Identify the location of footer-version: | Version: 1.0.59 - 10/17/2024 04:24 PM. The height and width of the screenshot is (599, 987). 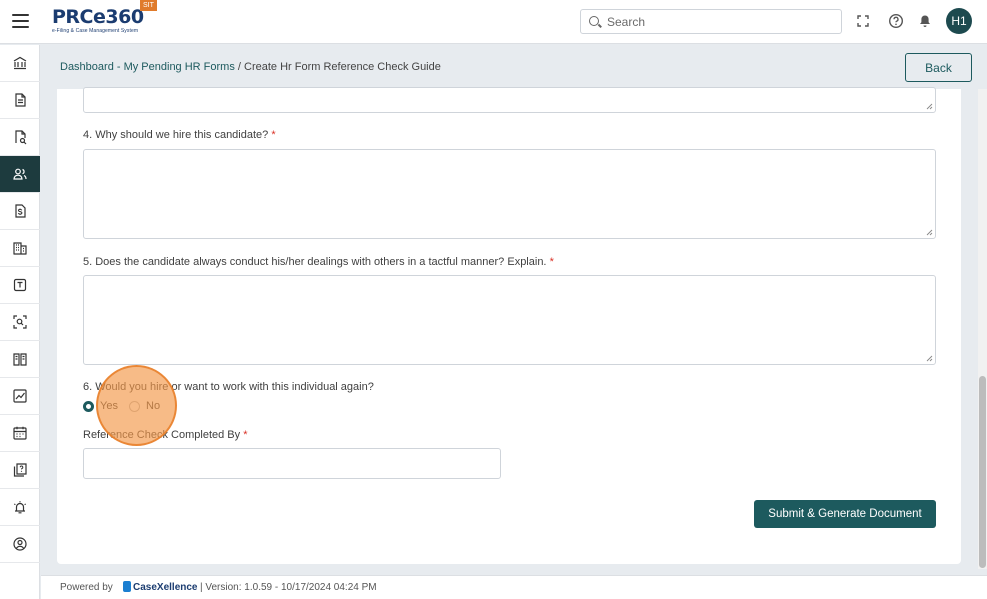
(288, 587).